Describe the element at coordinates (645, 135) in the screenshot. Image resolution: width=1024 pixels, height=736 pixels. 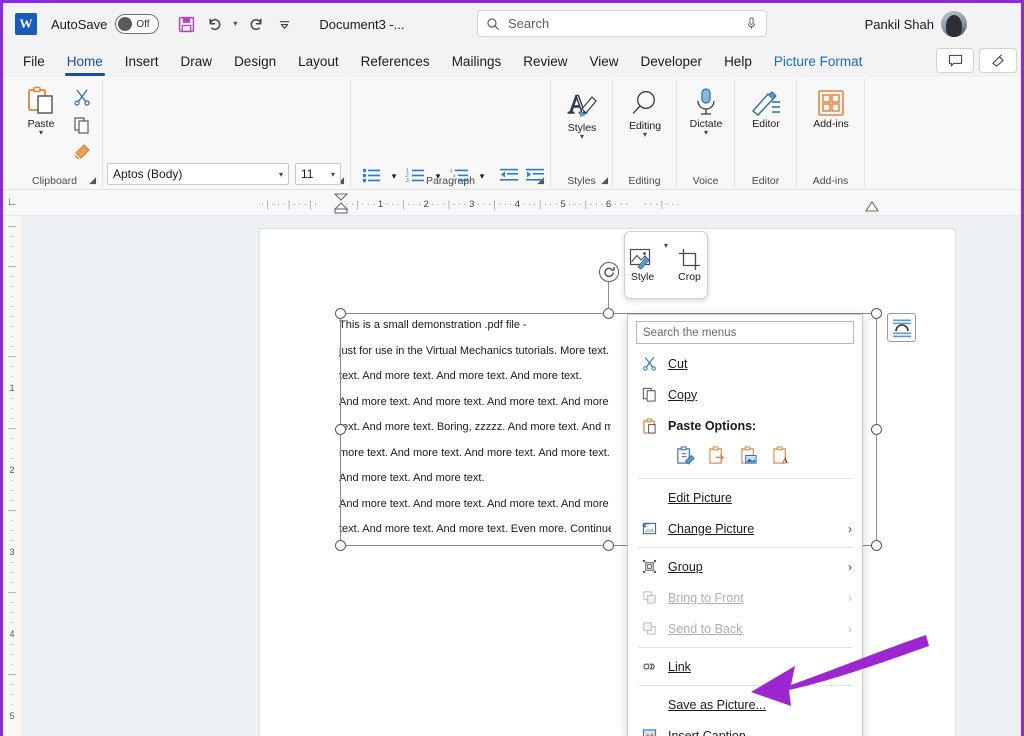
I see `editing-dropdown-chevron-down-icon: ▾` at that location.